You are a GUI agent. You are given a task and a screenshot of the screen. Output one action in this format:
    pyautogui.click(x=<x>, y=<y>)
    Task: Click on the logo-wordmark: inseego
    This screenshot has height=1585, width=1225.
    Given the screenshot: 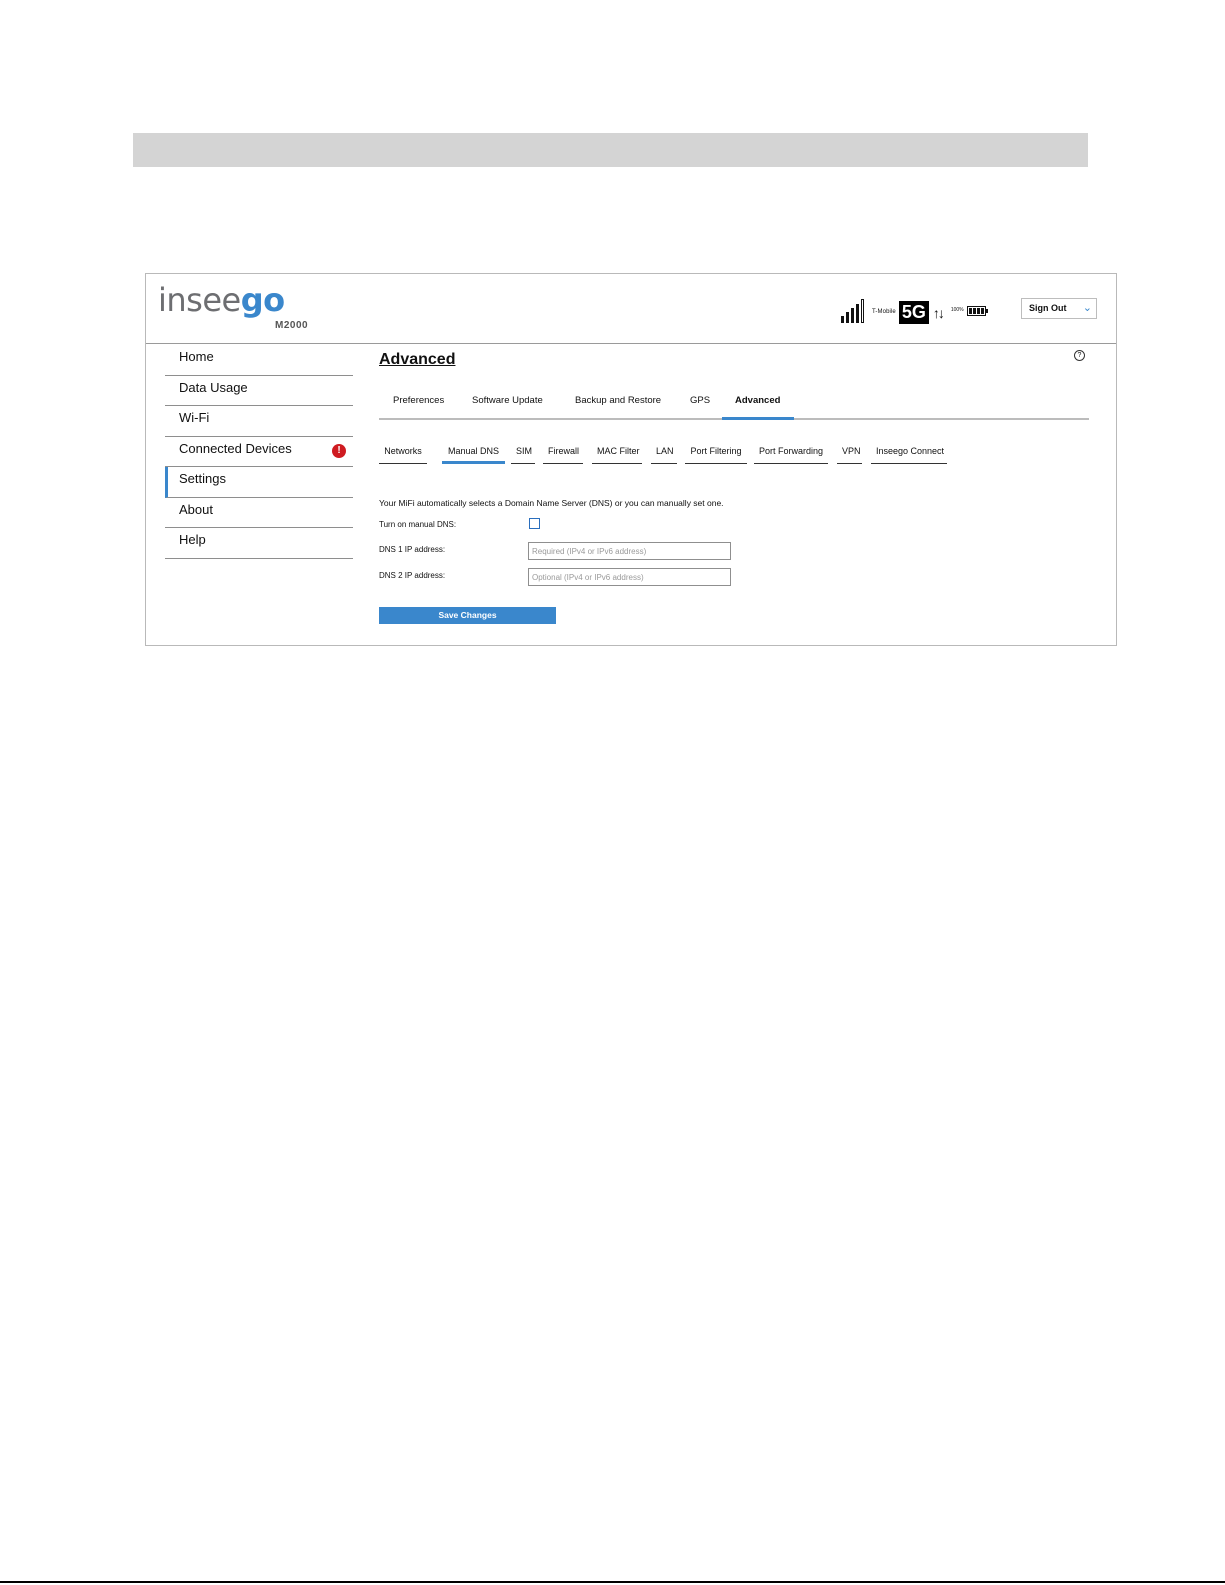 What is the action you would take?
    pyautogui.click(x=221, y=300)
    